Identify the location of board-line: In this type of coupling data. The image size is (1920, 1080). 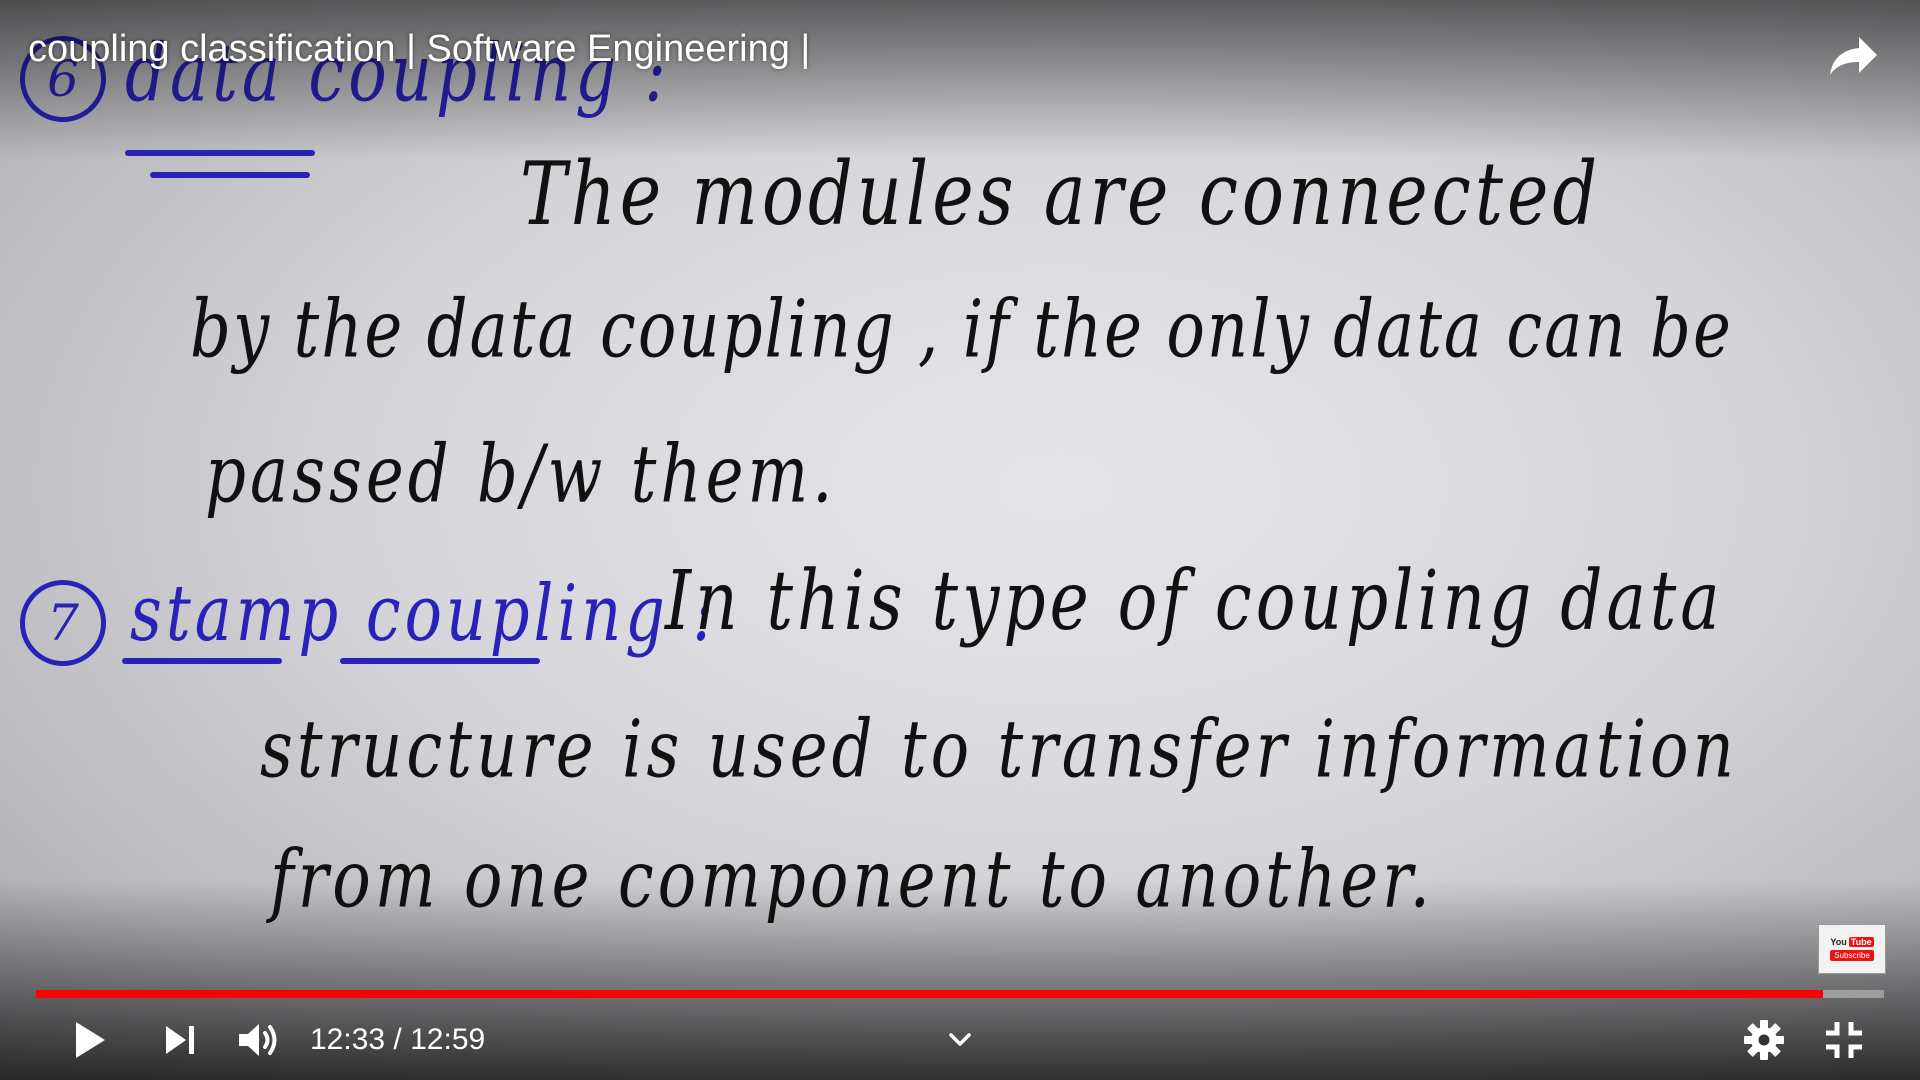
(1194, 600).